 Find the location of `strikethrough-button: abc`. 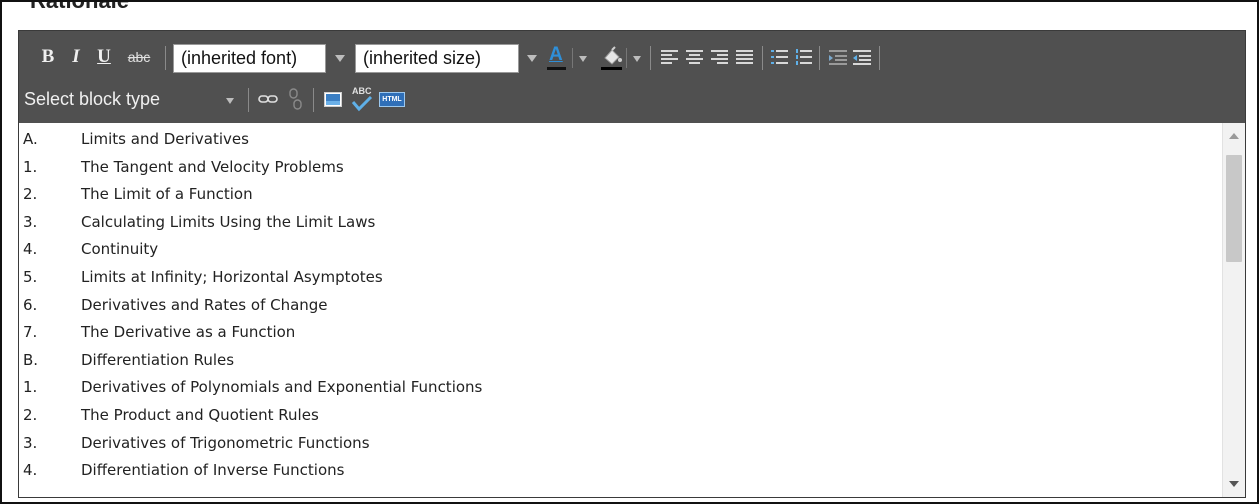

strikethrough-button: abc is located at coordinates (139, 57).